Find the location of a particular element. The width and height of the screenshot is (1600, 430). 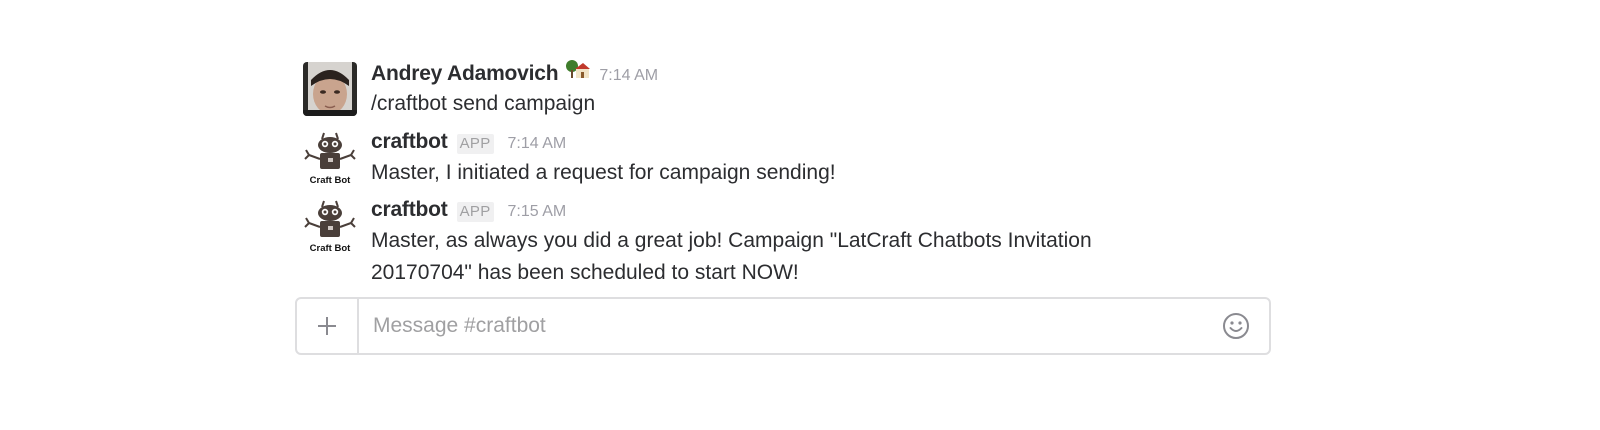

smiley-icon is located at coordinates (1236, 326).